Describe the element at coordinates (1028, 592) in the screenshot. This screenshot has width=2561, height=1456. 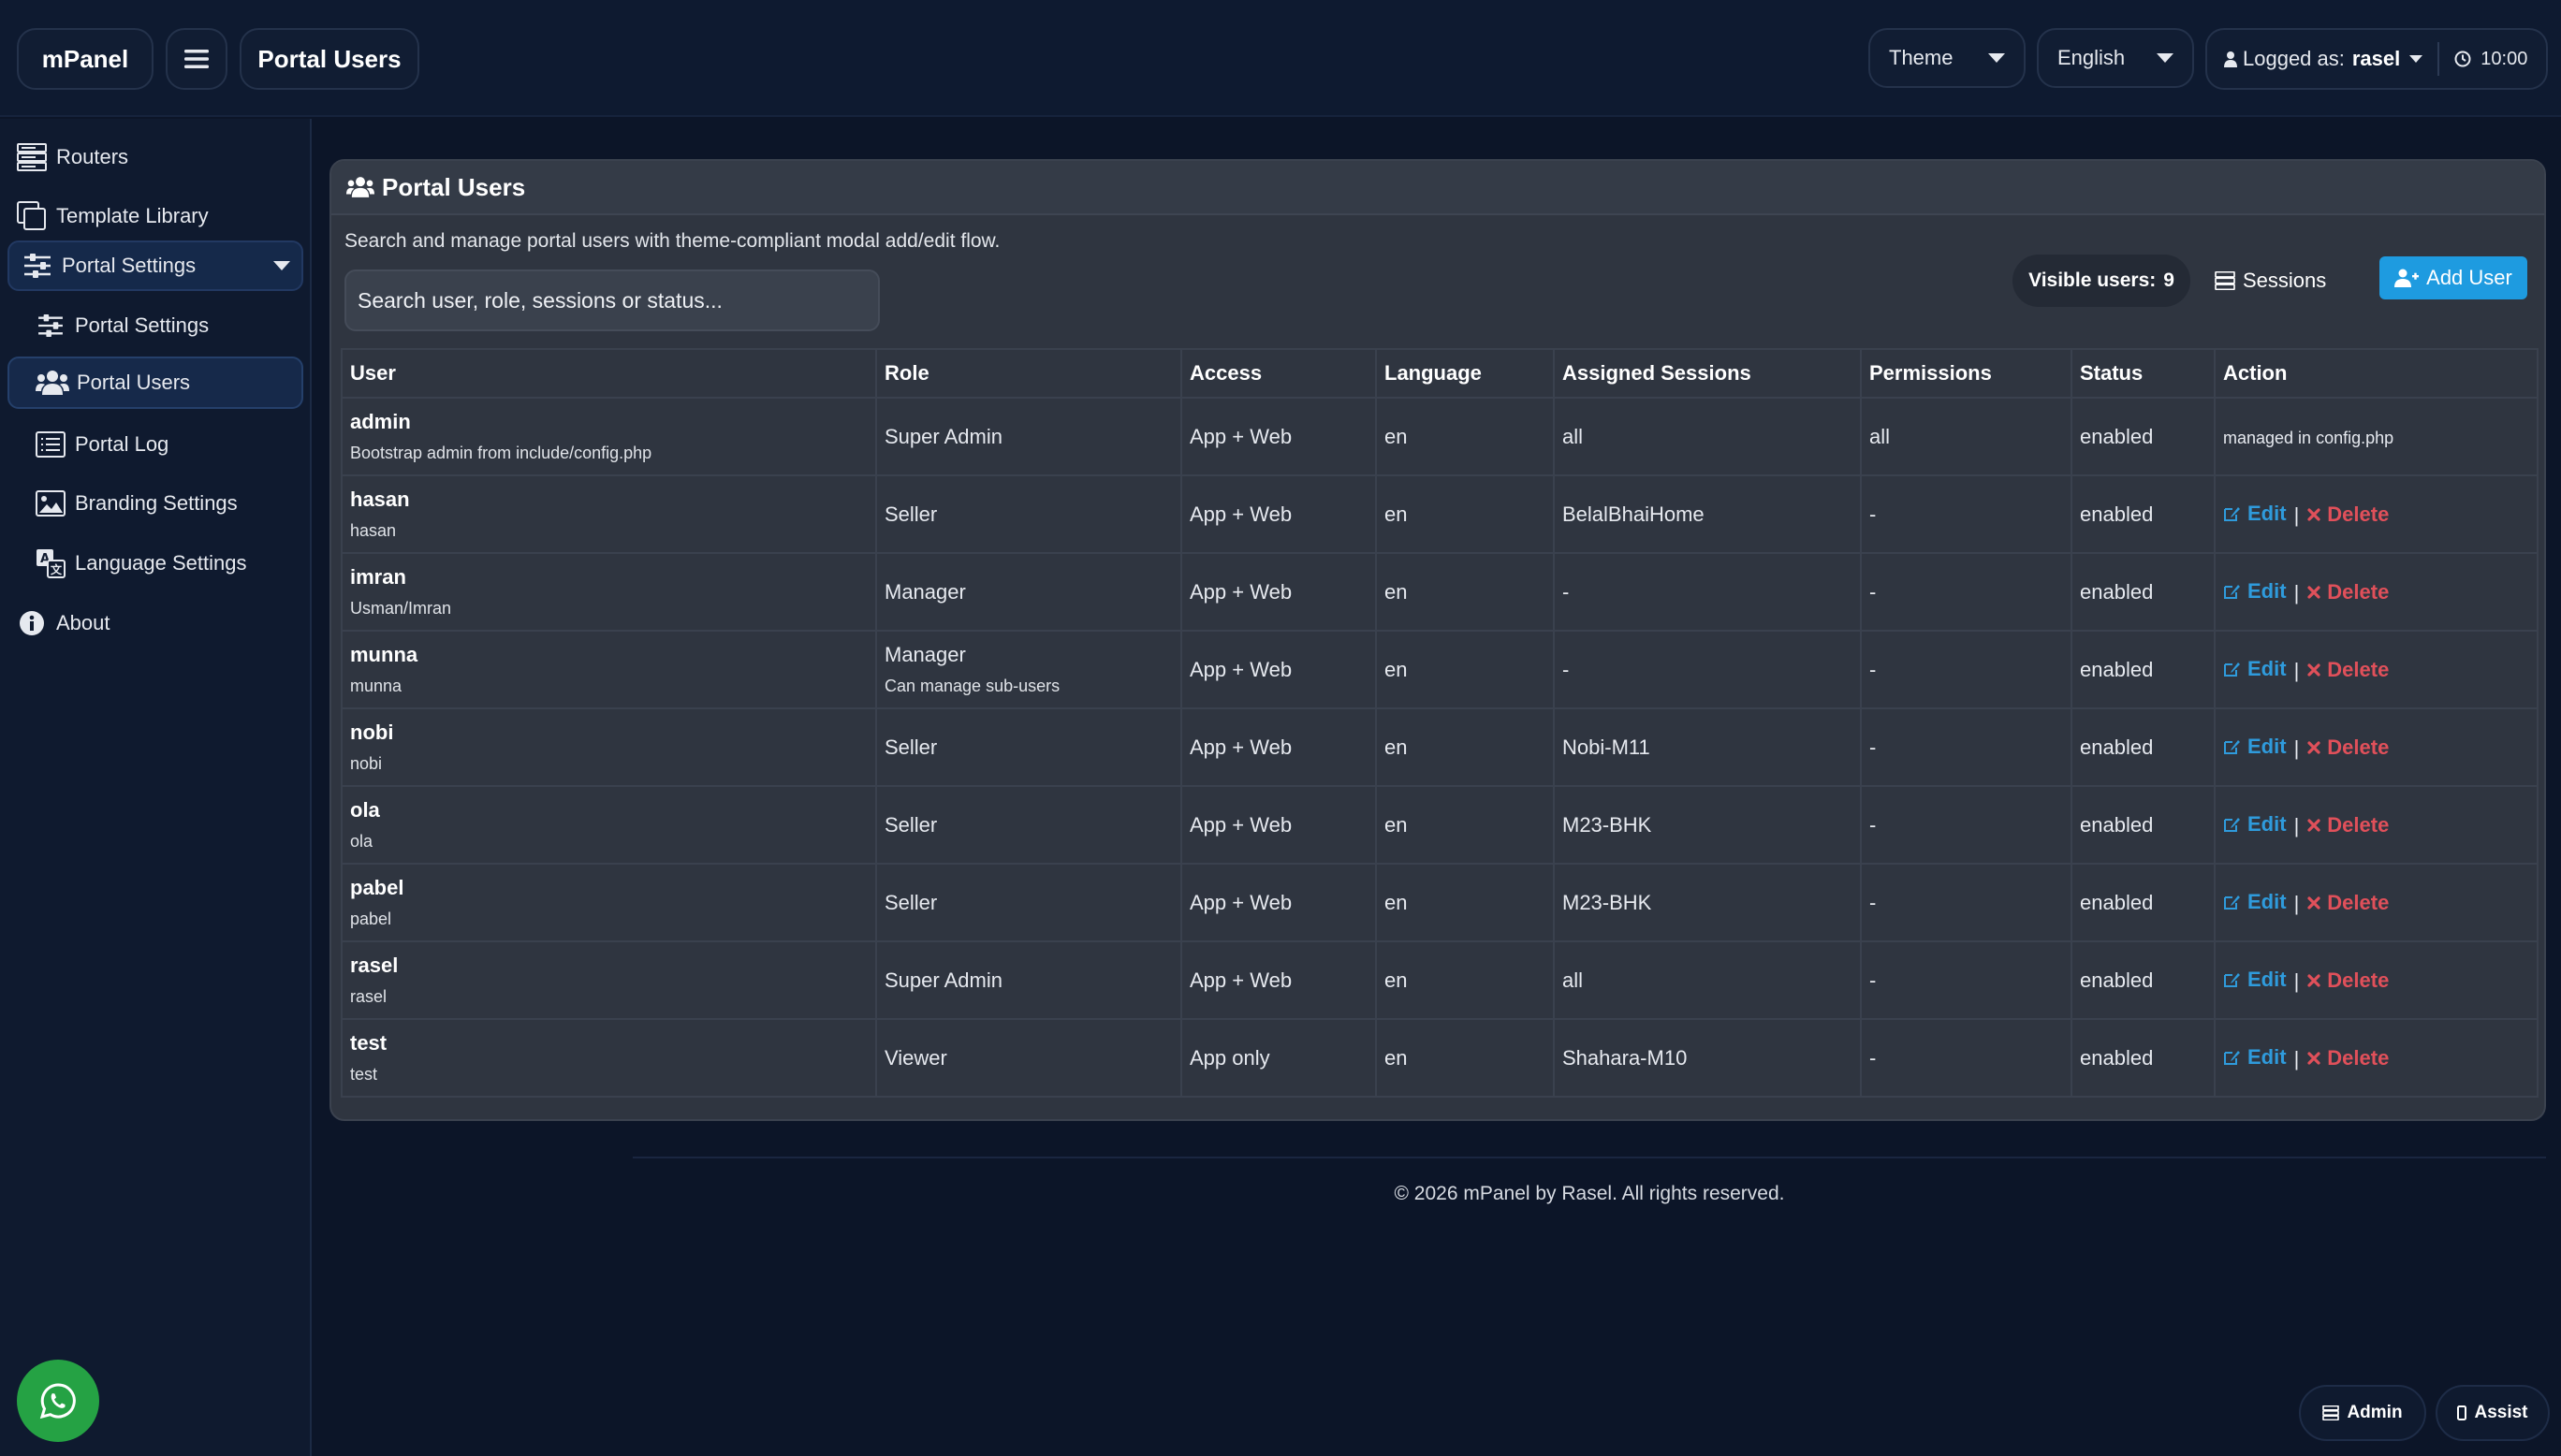
I see `cell-role: Manager` at that location.